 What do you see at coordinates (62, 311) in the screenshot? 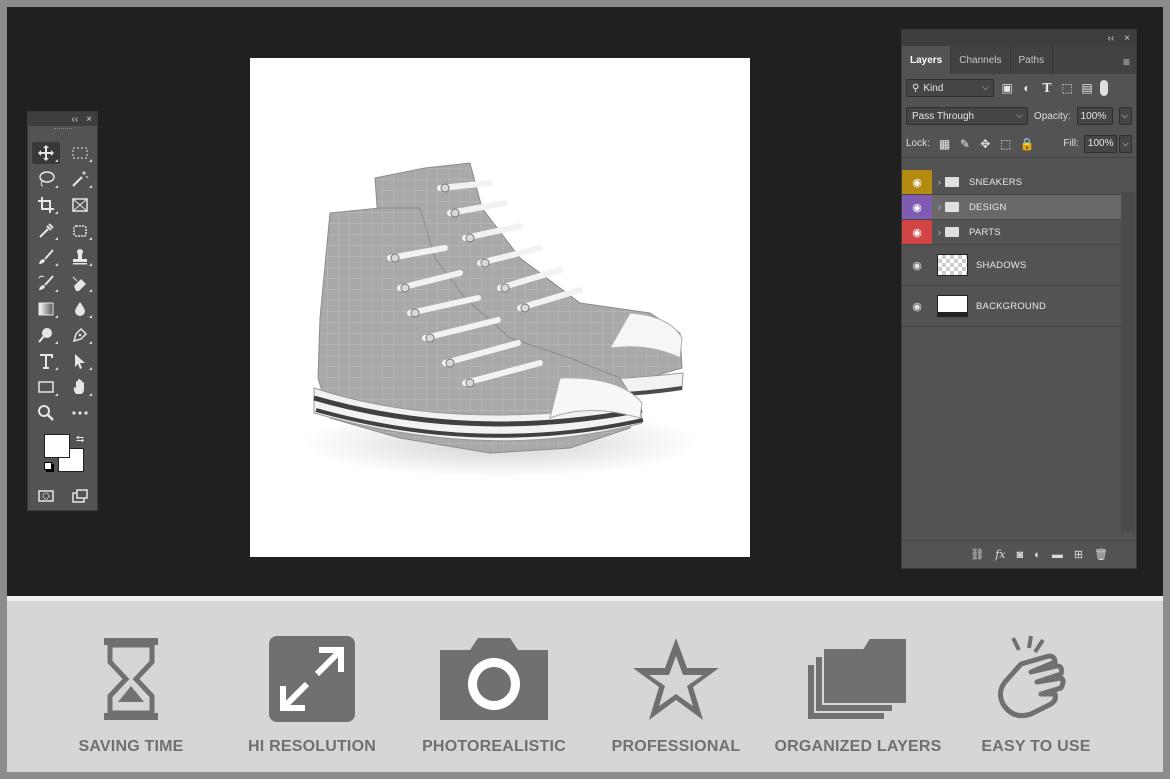
I see `tools-panel: ‹‹ × ⇆` at bounding box center [62, 311].